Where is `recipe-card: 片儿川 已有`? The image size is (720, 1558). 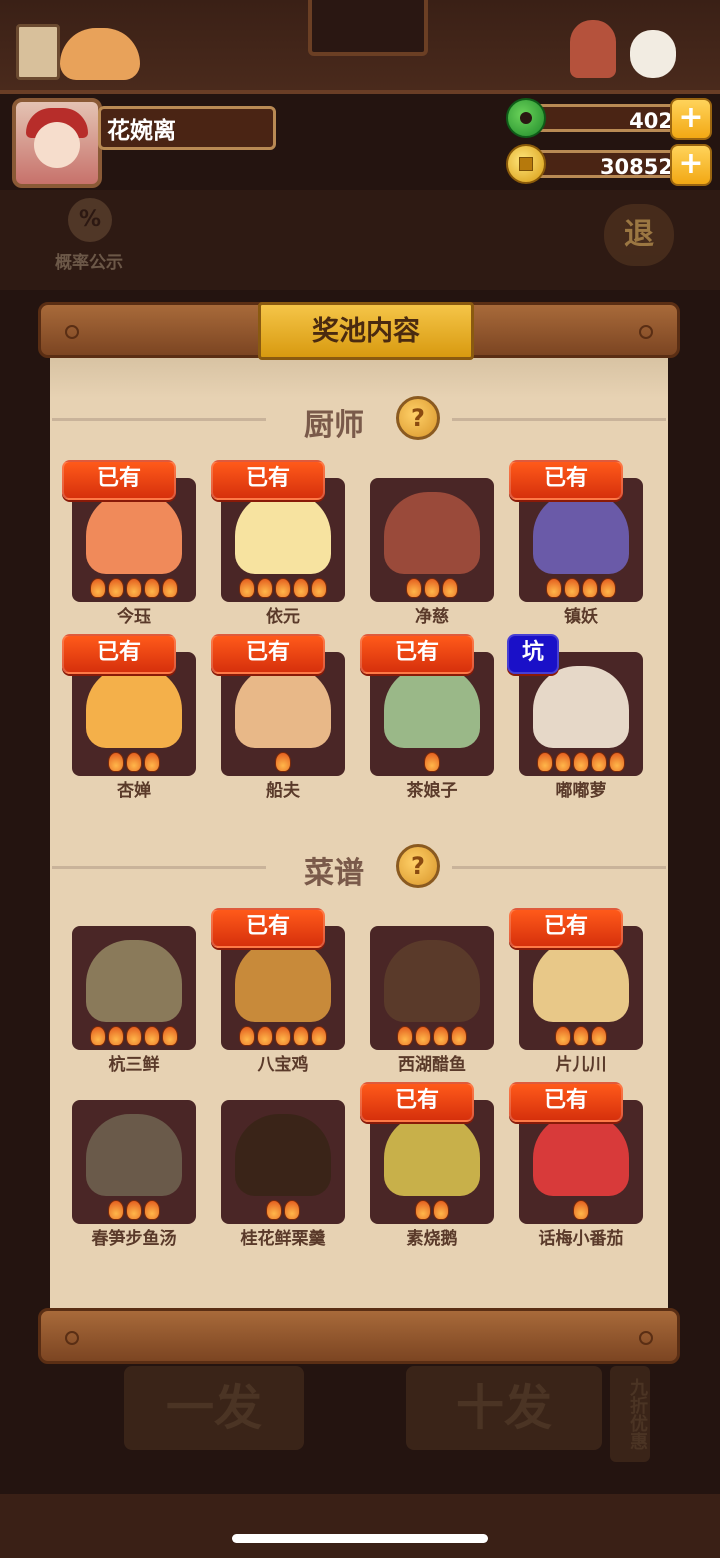
recipe-card: 片儿川 已有 is located at coordinates (576, 992).